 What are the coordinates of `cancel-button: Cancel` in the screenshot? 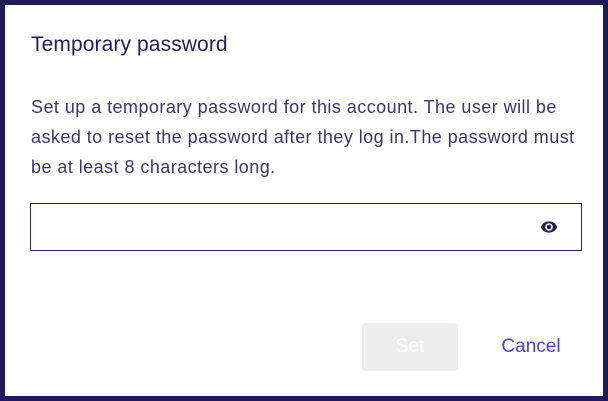 It's located at (531, 347).